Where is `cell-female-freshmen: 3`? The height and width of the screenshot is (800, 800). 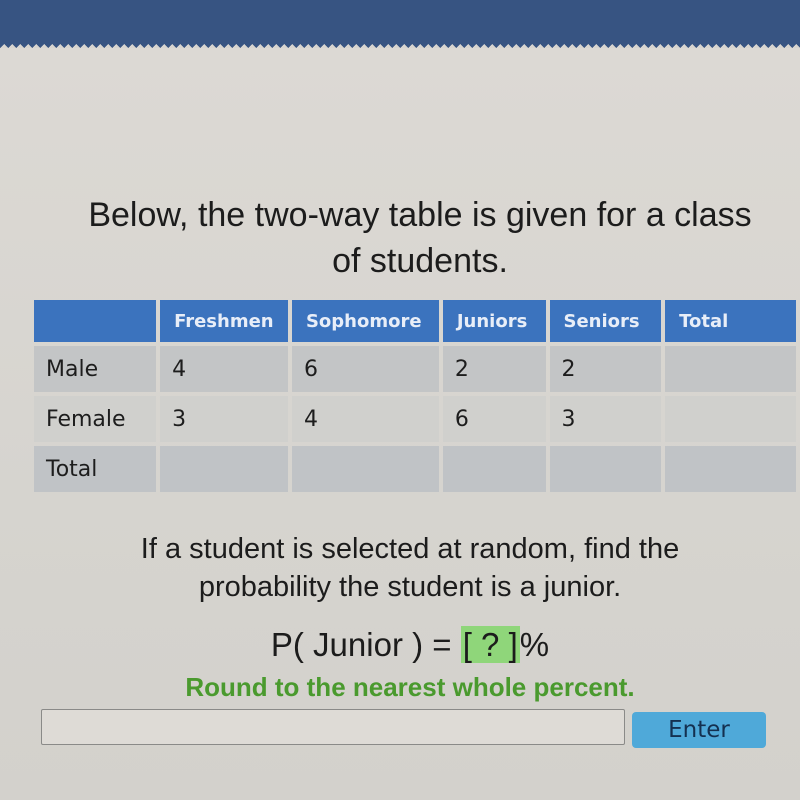
cell-female-freshmen: 3 is located at coordinates (224, 419).